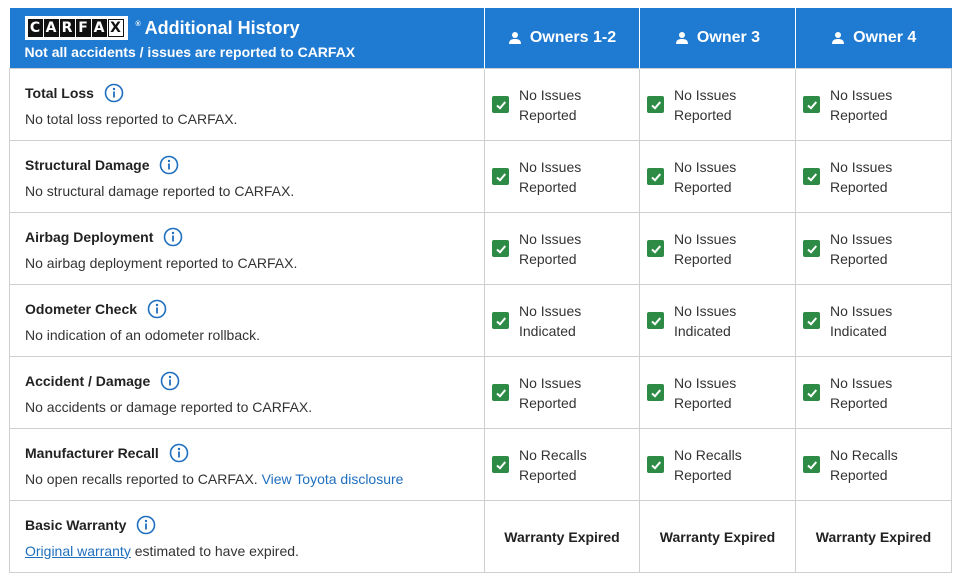 The height and width of the screenshot is (582, 960). I want to click on logo-letter: X, so click(115, 28).